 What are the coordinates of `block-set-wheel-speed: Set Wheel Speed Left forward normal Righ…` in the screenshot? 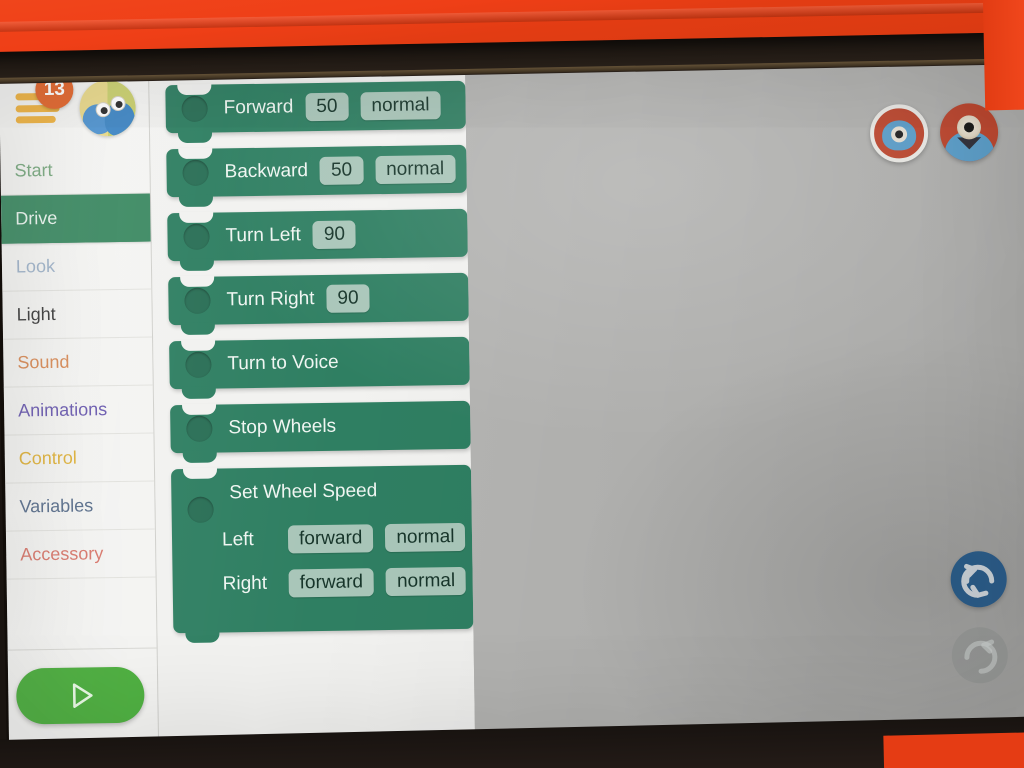 It's located at (322, 554).